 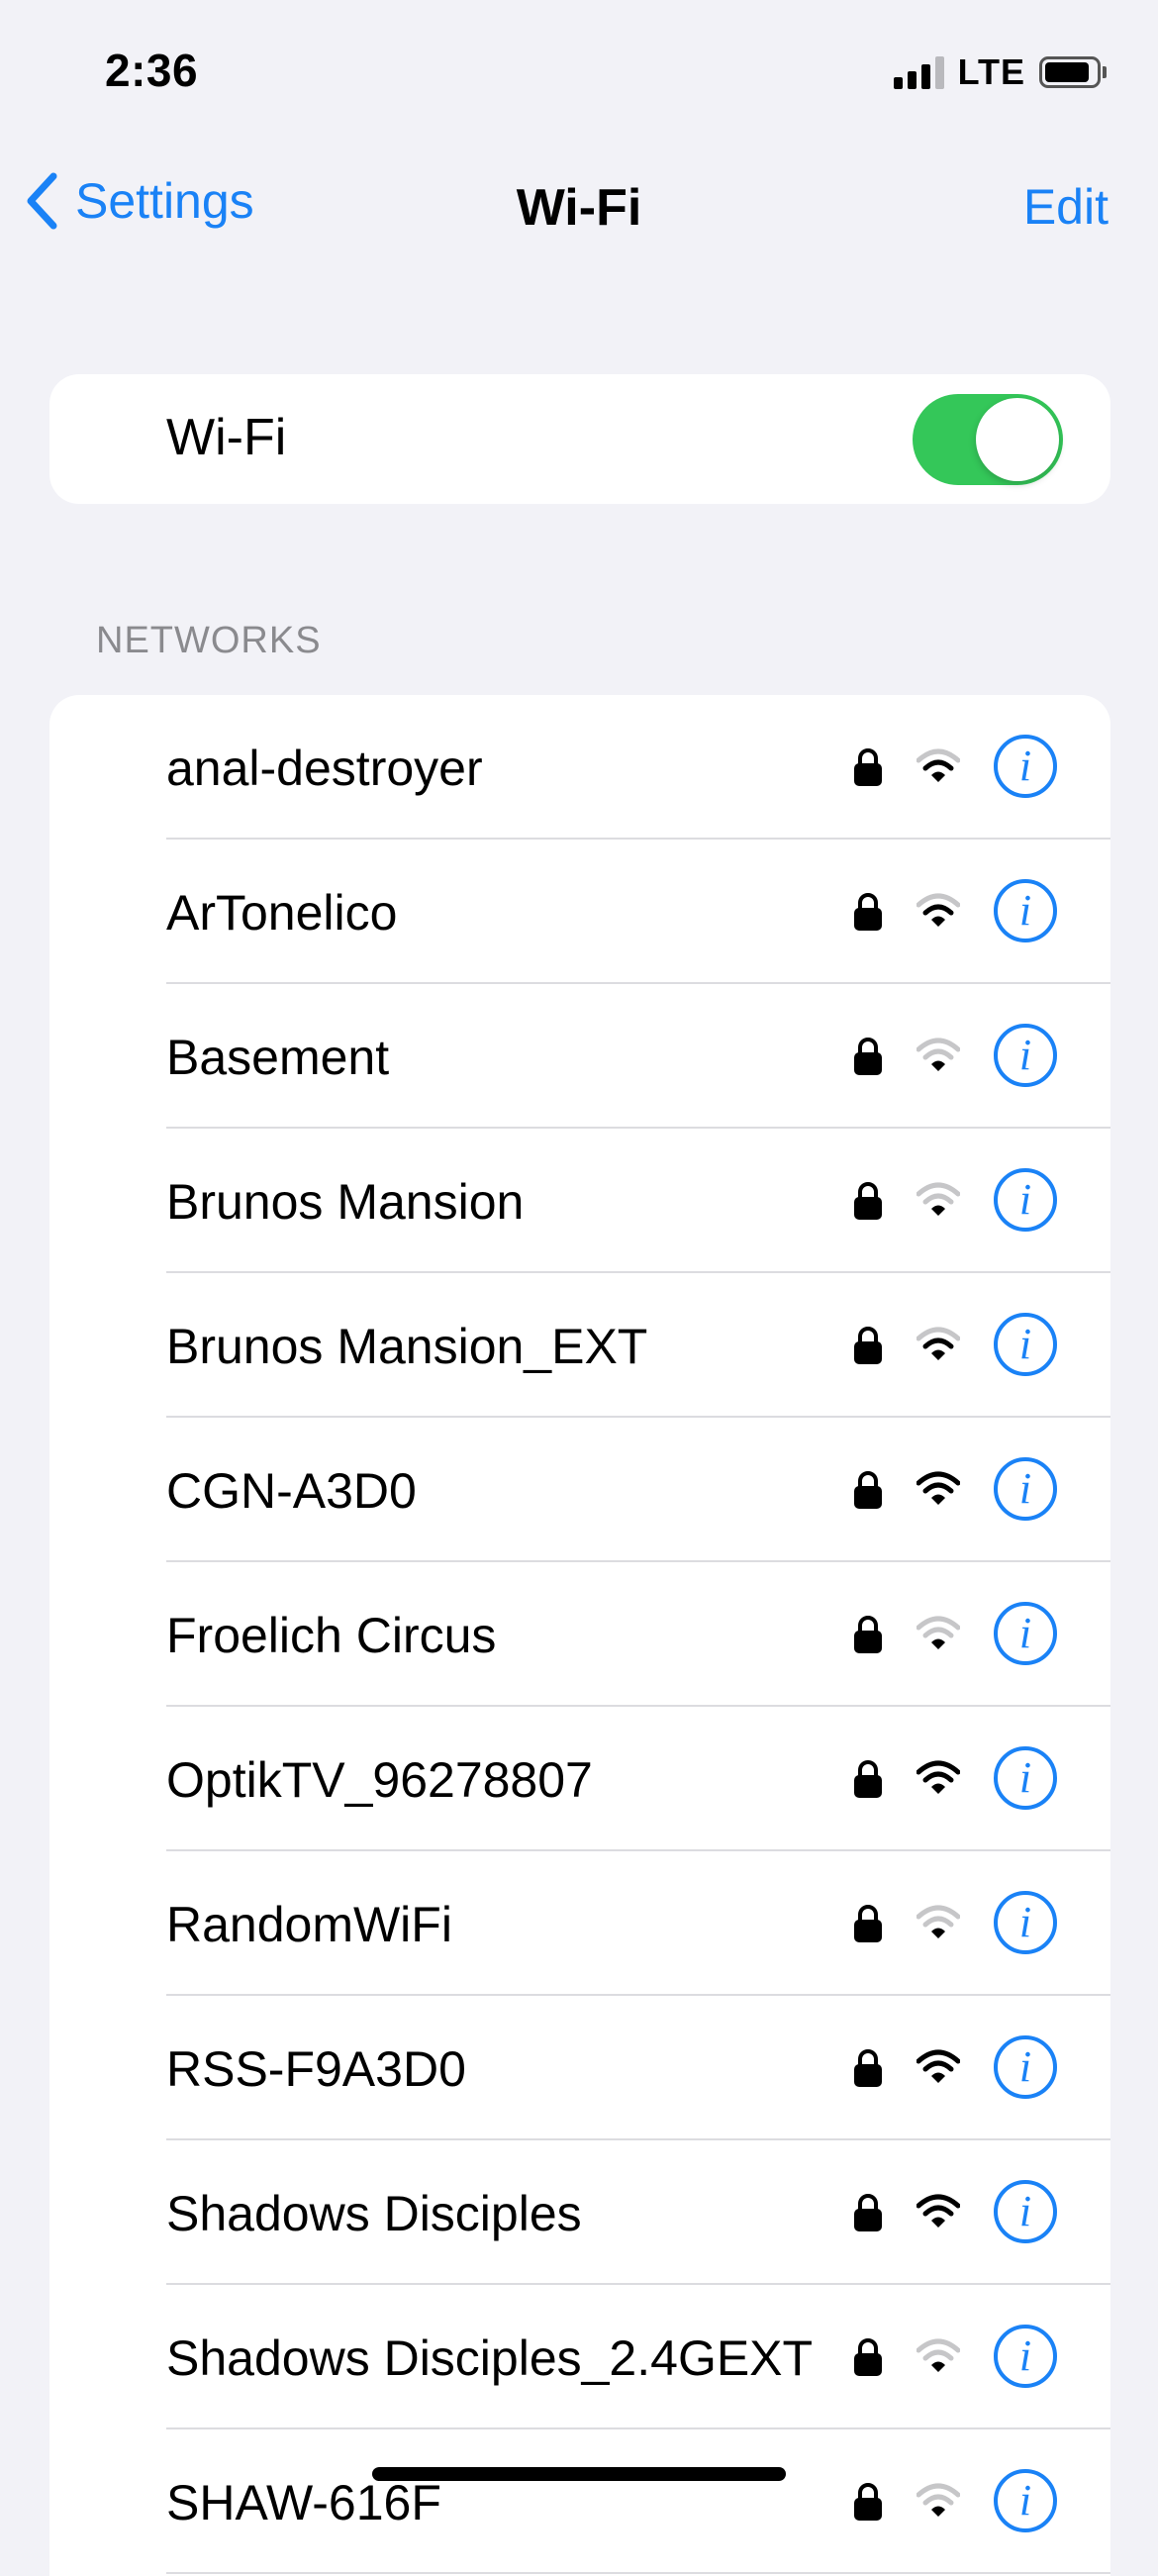 I want to click on network-name: CGN-A3D0, so click(x=291, y=1491).